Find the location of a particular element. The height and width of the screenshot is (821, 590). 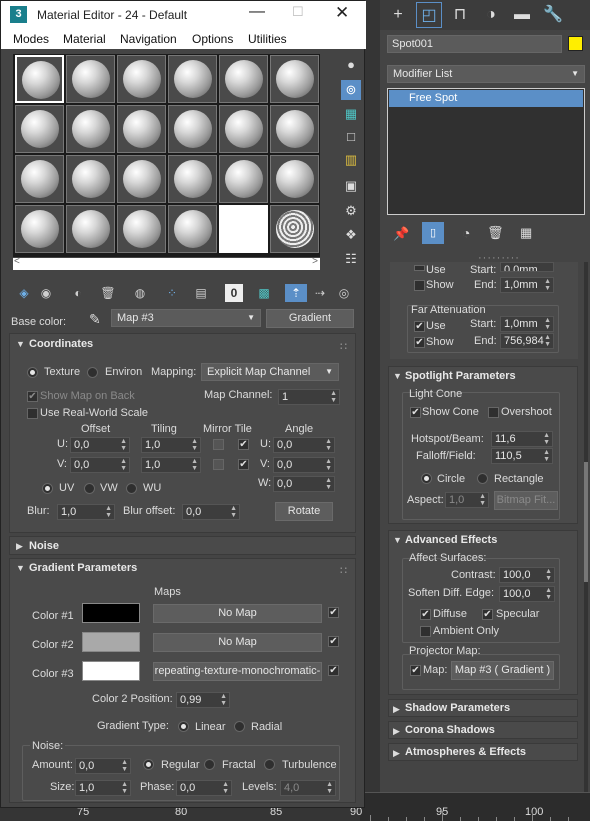

display-tab-icon: ▬ is located at coordinates (522, 15).